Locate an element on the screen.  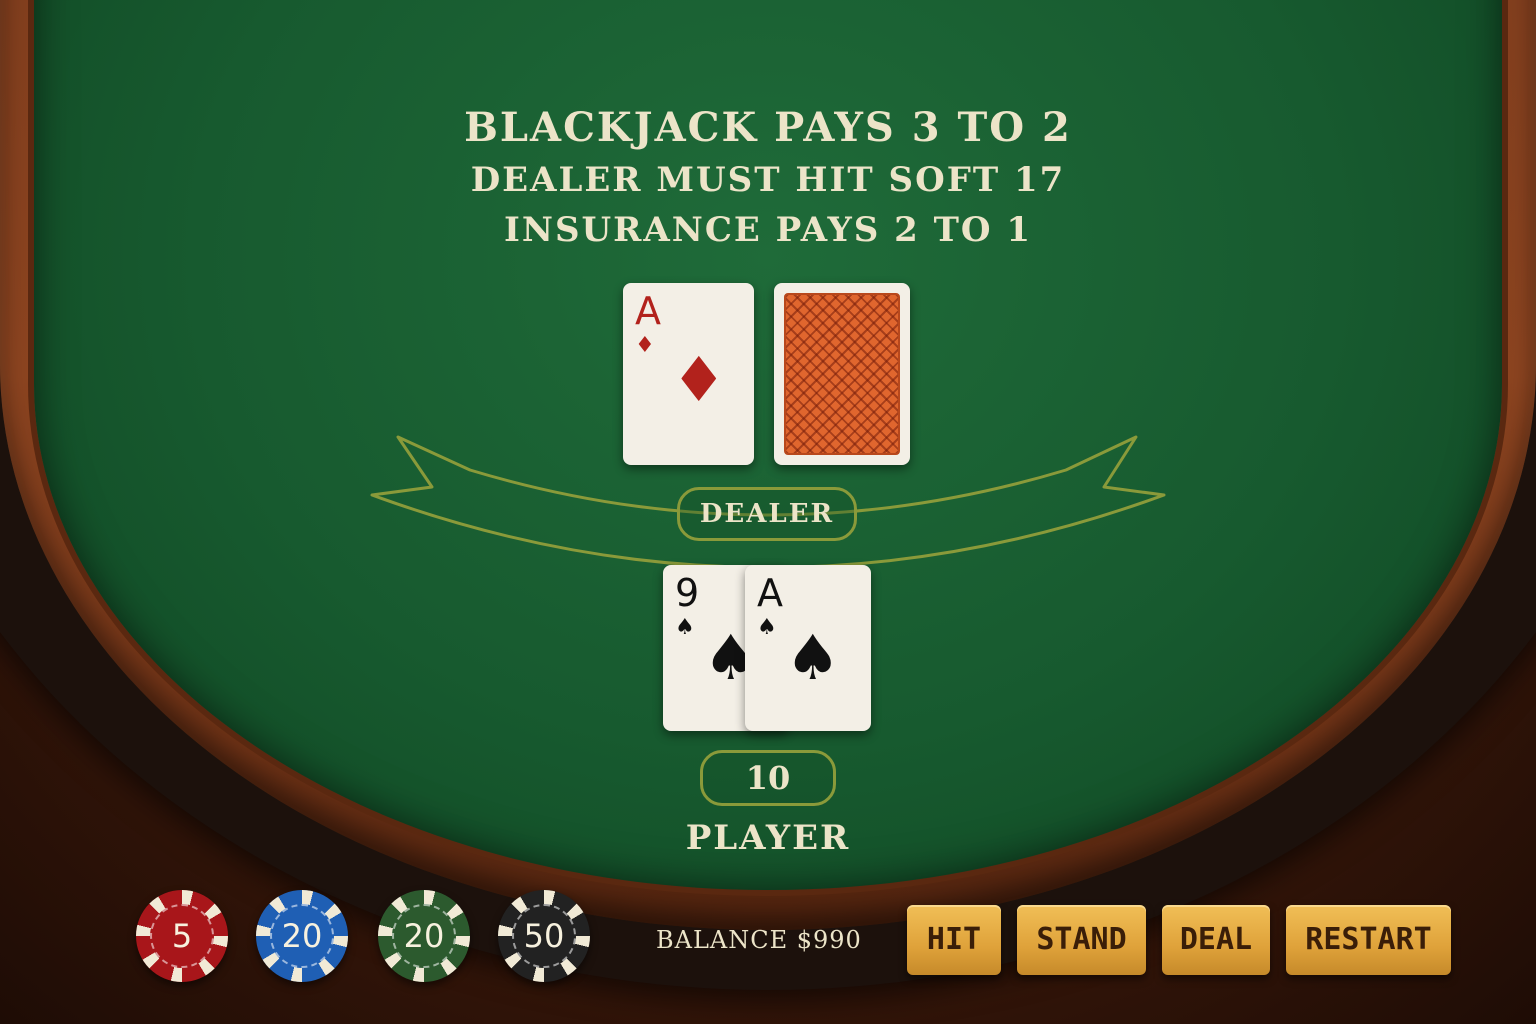
player-label: PLAYER is located at coordinates (768, 838).